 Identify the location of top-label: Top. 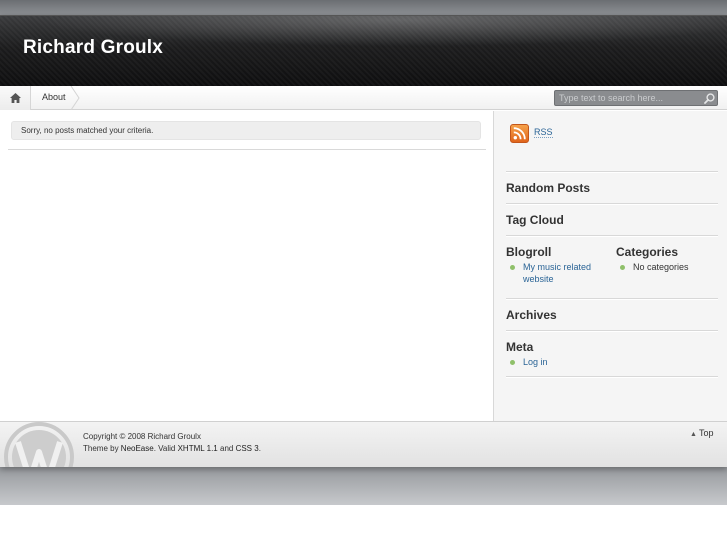
(706, 433).